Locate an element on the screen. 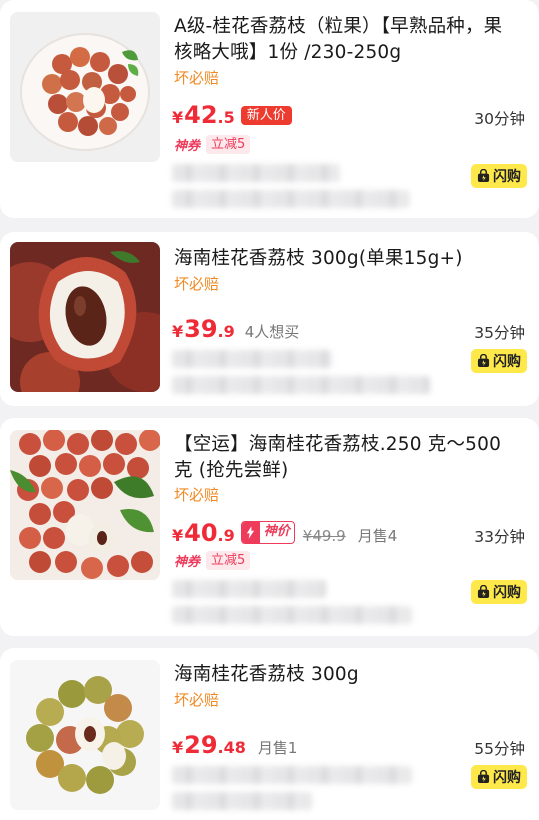 This screenshot has width=539, height=820. product-title: A级-桂花香荔枝（粒果）【早熟品种，果核略大哦】1份 /230-250g is located at coordinates (346, 40).